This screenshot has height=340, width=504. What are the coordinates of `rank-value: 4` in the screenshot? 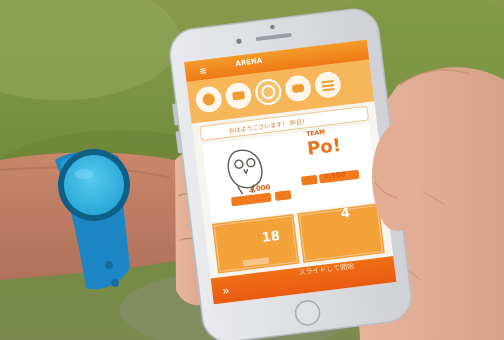 It's located at (345, 213).